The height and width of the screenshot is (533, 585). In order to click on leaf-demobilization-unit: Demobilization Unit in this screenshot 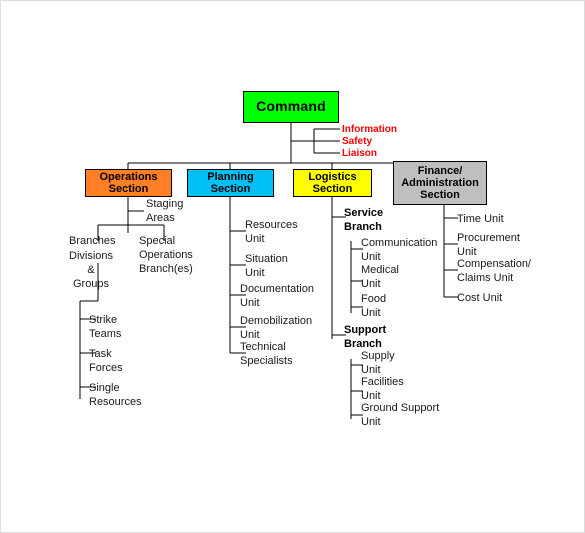, I will do `click(276, 328)`.